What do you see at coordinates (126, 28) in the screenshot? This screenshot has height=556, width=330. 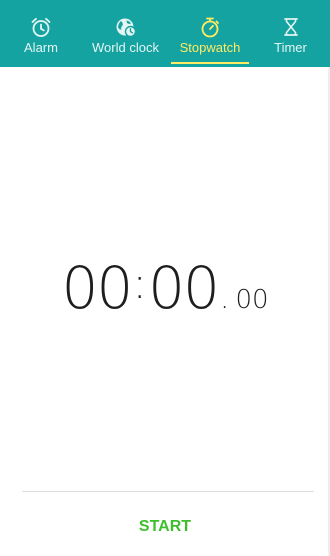 I see `globe-clock-icon` at bounding box center [126, 28].